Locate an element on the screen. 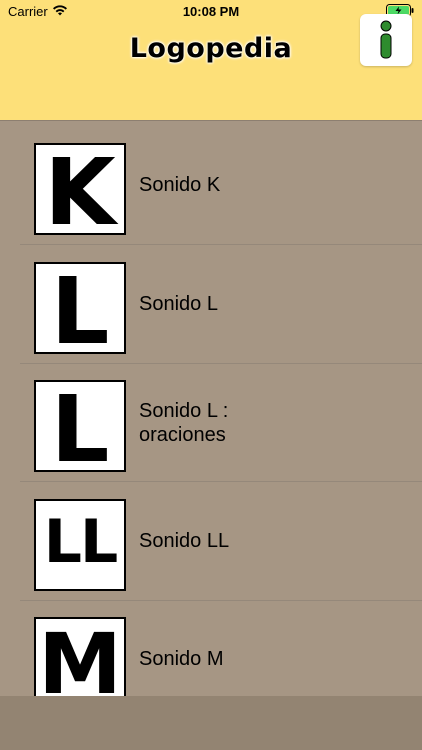 The height and width of the screenshot is (750, 422). status-bar: Carrier 10:08 PM is located at coordinates (211, 12).